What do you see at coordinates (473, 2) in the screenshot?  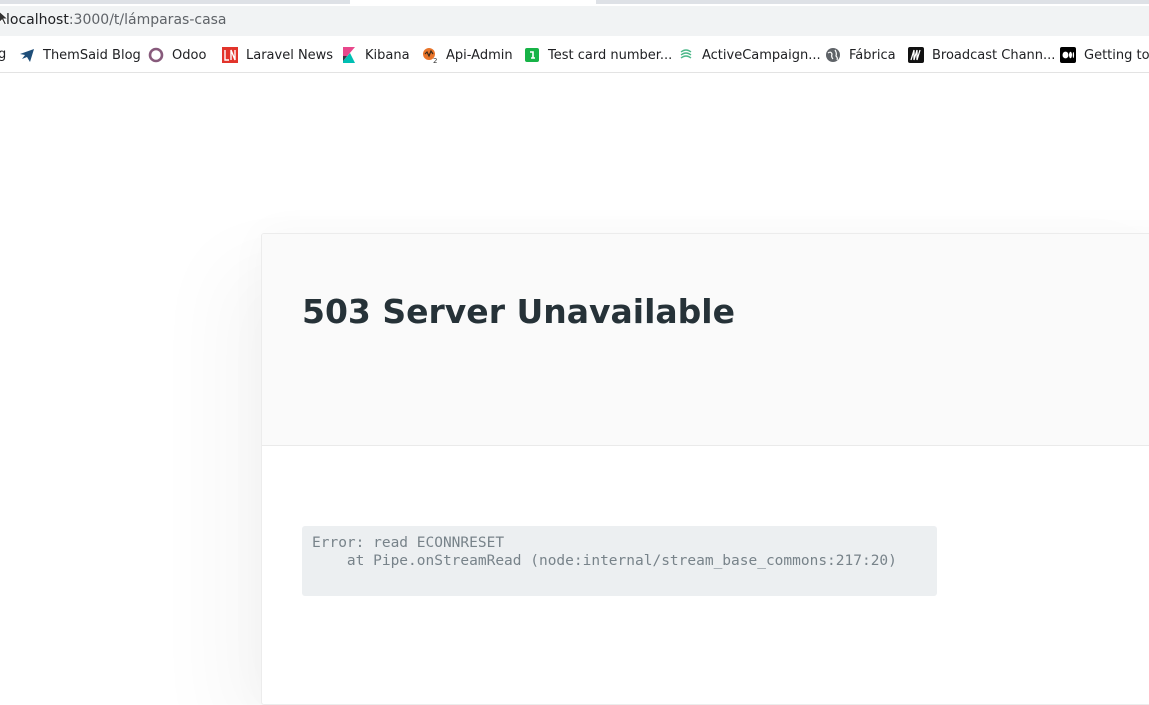 I see `active-tab-edge` at bounding box center [473, 2].